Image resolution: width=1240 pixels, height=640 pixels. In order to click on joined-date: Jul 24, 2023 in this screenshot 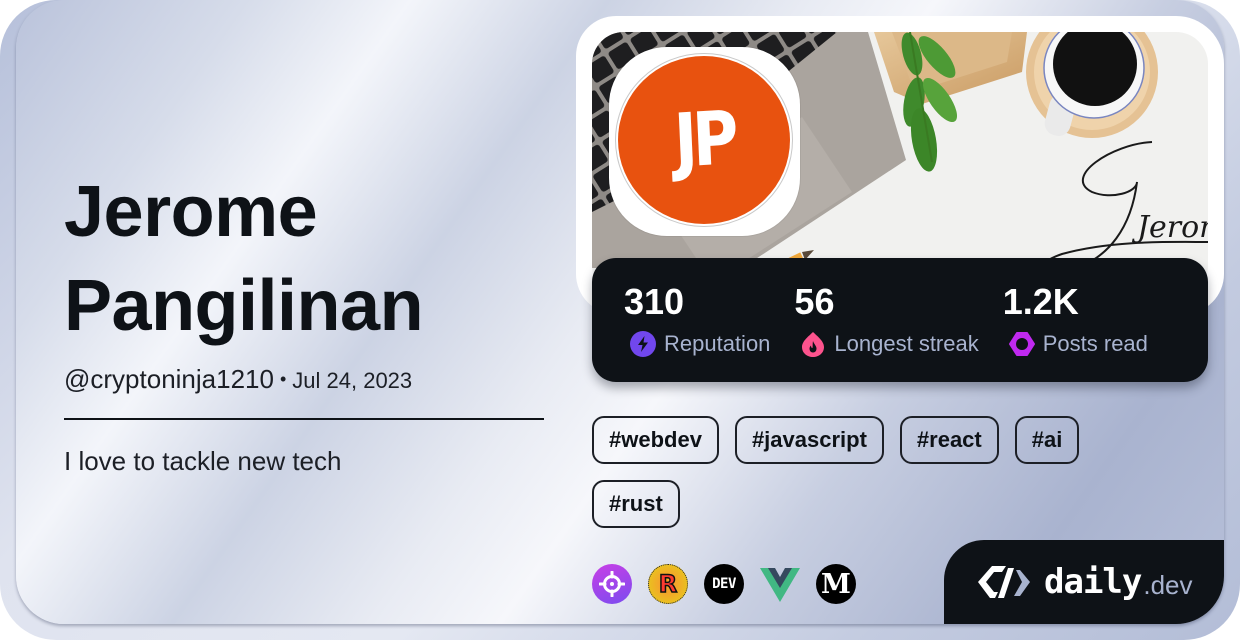, I will do `click(352, 380)`.